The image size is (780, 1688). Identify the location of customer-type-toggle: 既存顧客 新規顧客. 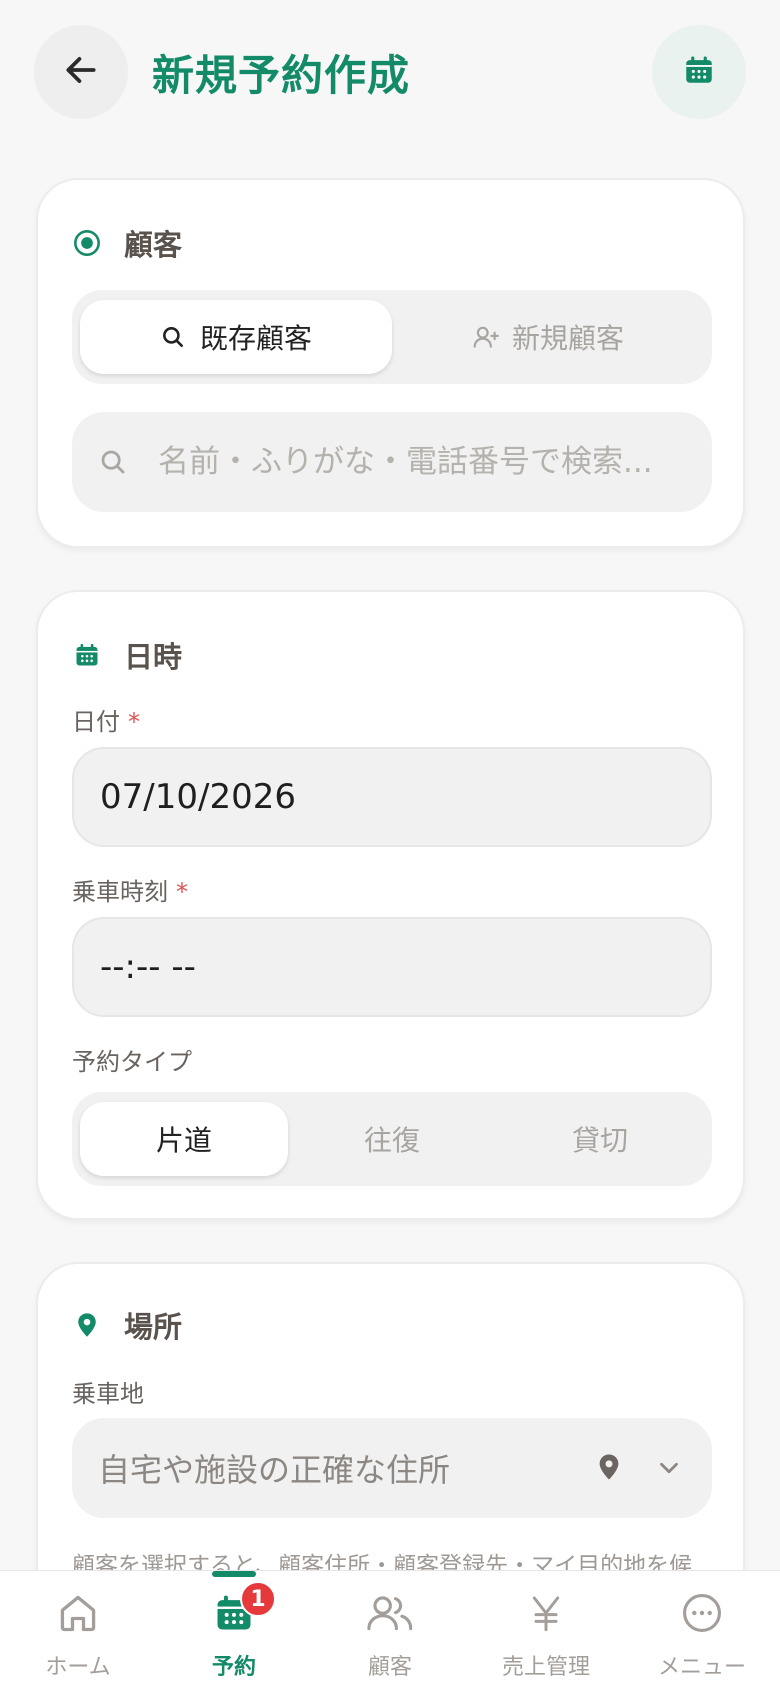
(392, 337).